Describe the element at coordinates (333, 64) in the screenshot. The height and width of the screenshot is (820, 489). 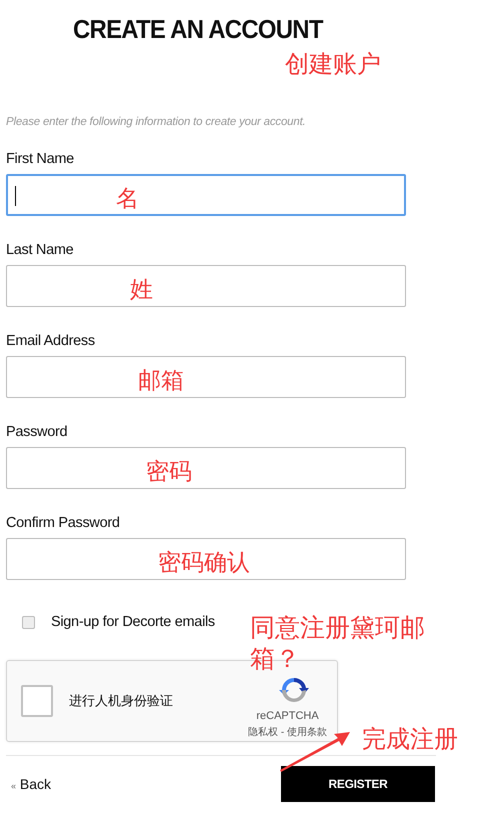
I see `annotation-text: 创建账户` at that location.